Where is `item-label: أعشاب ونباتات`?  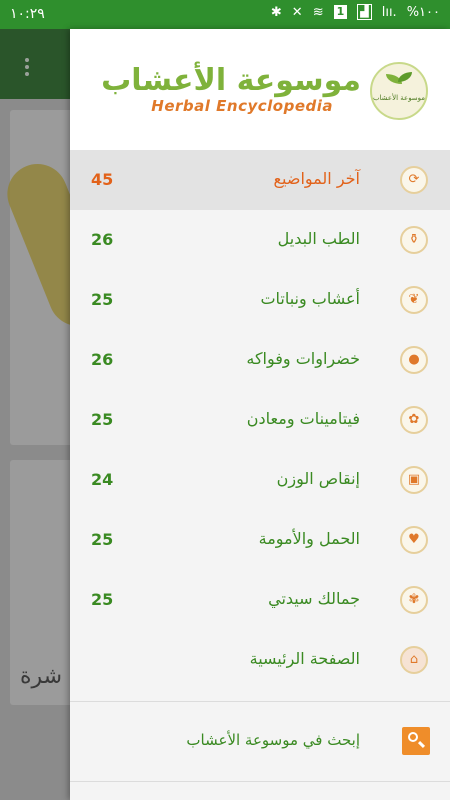 item-label: أعشاب ونباتات is located at coordinates (310, 298).